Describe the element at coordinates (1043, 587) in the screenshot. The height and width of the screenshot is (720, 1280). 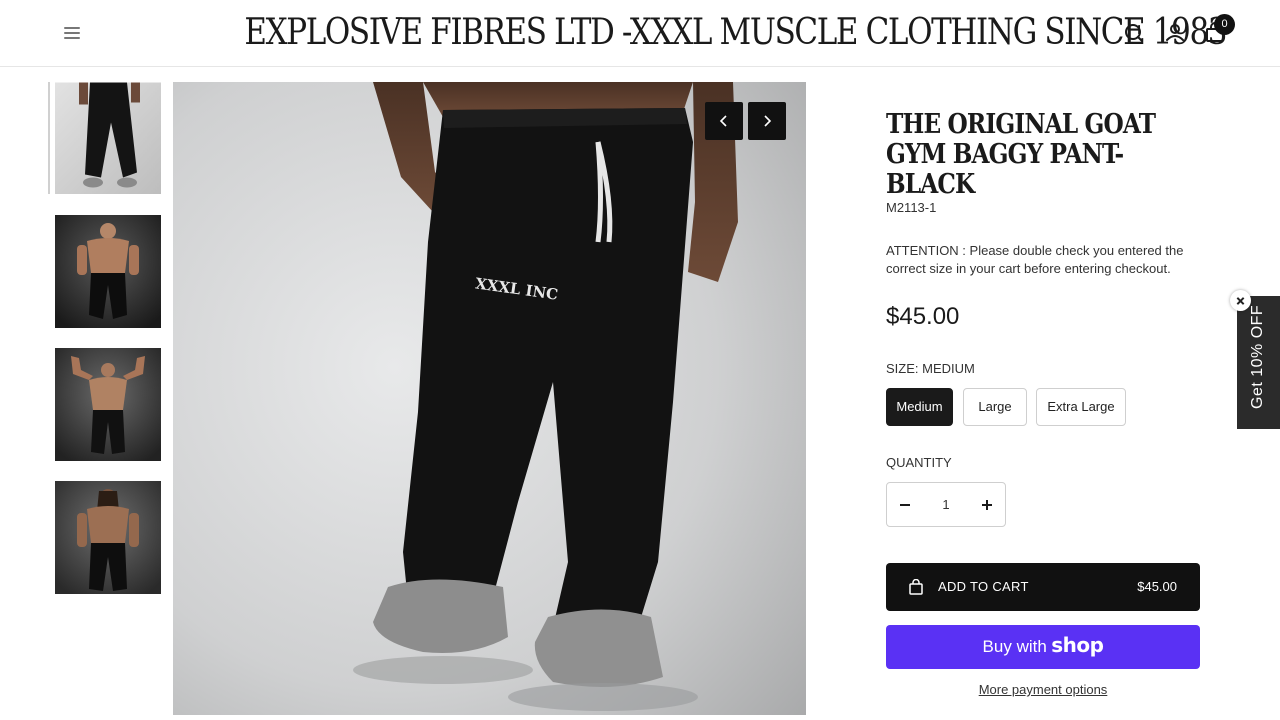
I see `add-to-cart-button: ADD TO CART $45.00` at that location.